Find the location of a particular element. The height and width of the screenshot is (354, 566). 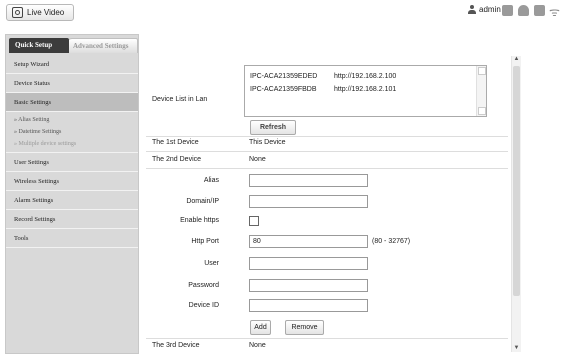

third-device-label: The 3rd Device is located at coordinates (176, 345).